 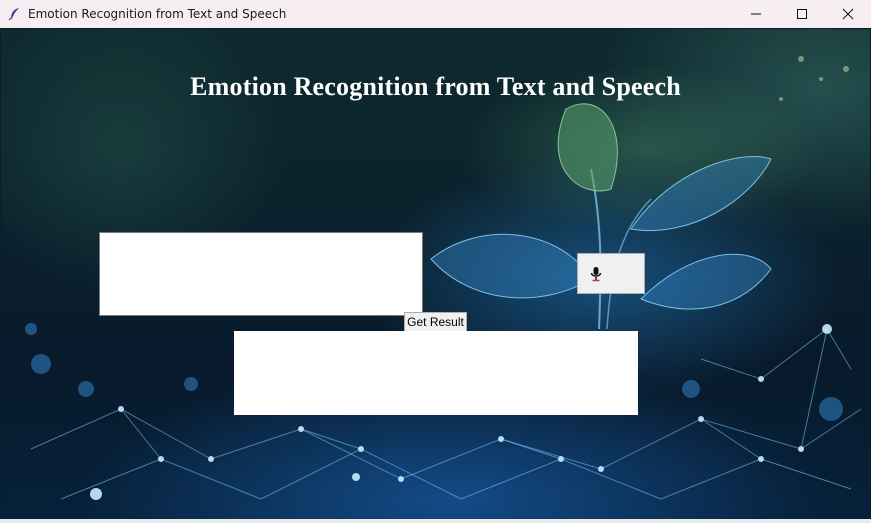 I want to click on maximize-icon, so click(x=802, y=14).